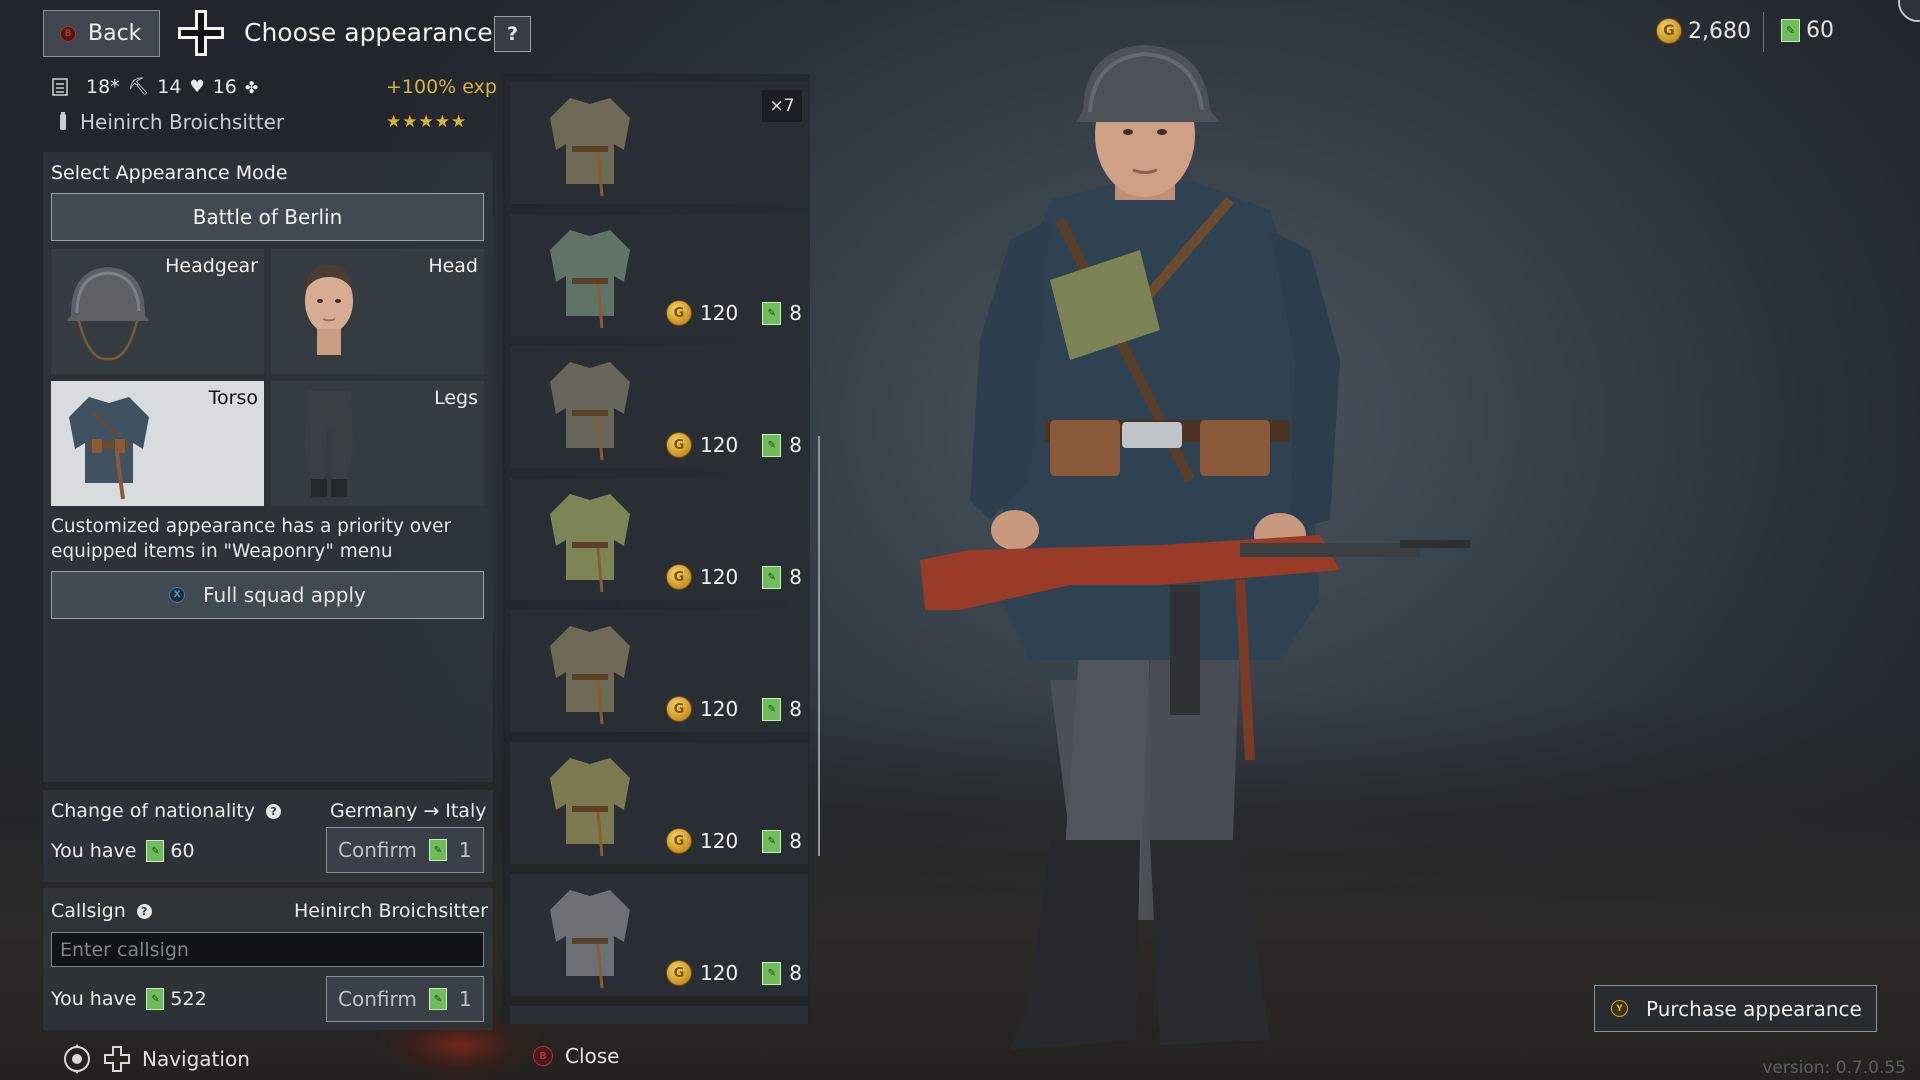 Image resolution: width=1920 pixels, height=1080 pixels. Describe the element at coordinates (405, 999) in the screenshot. I see `callsign-confirm-button: Confirm ✎ 1` at that location.